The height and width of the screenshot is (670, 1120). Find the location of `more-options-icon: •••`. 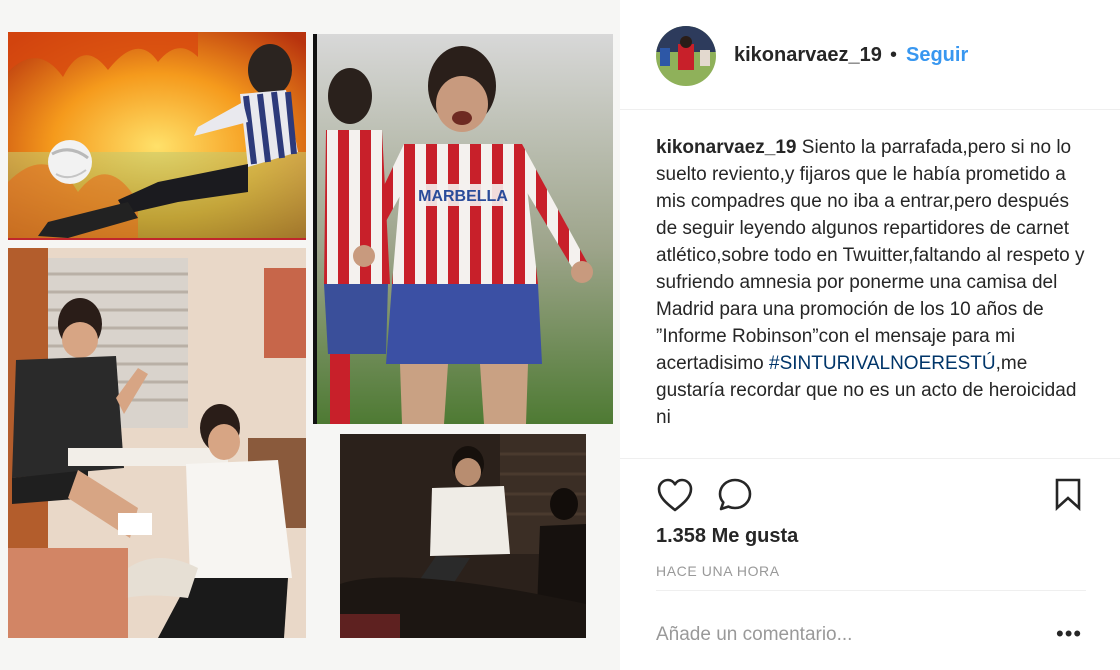

more-options-icon: ••• is located at coordinates (1069, 634).